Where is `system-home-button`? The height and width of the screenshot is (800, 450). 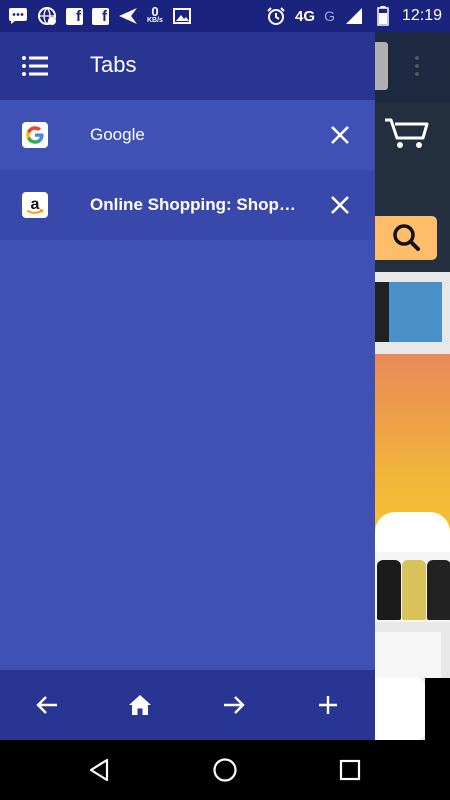 system-home-button is located at coordinates (225, 770).